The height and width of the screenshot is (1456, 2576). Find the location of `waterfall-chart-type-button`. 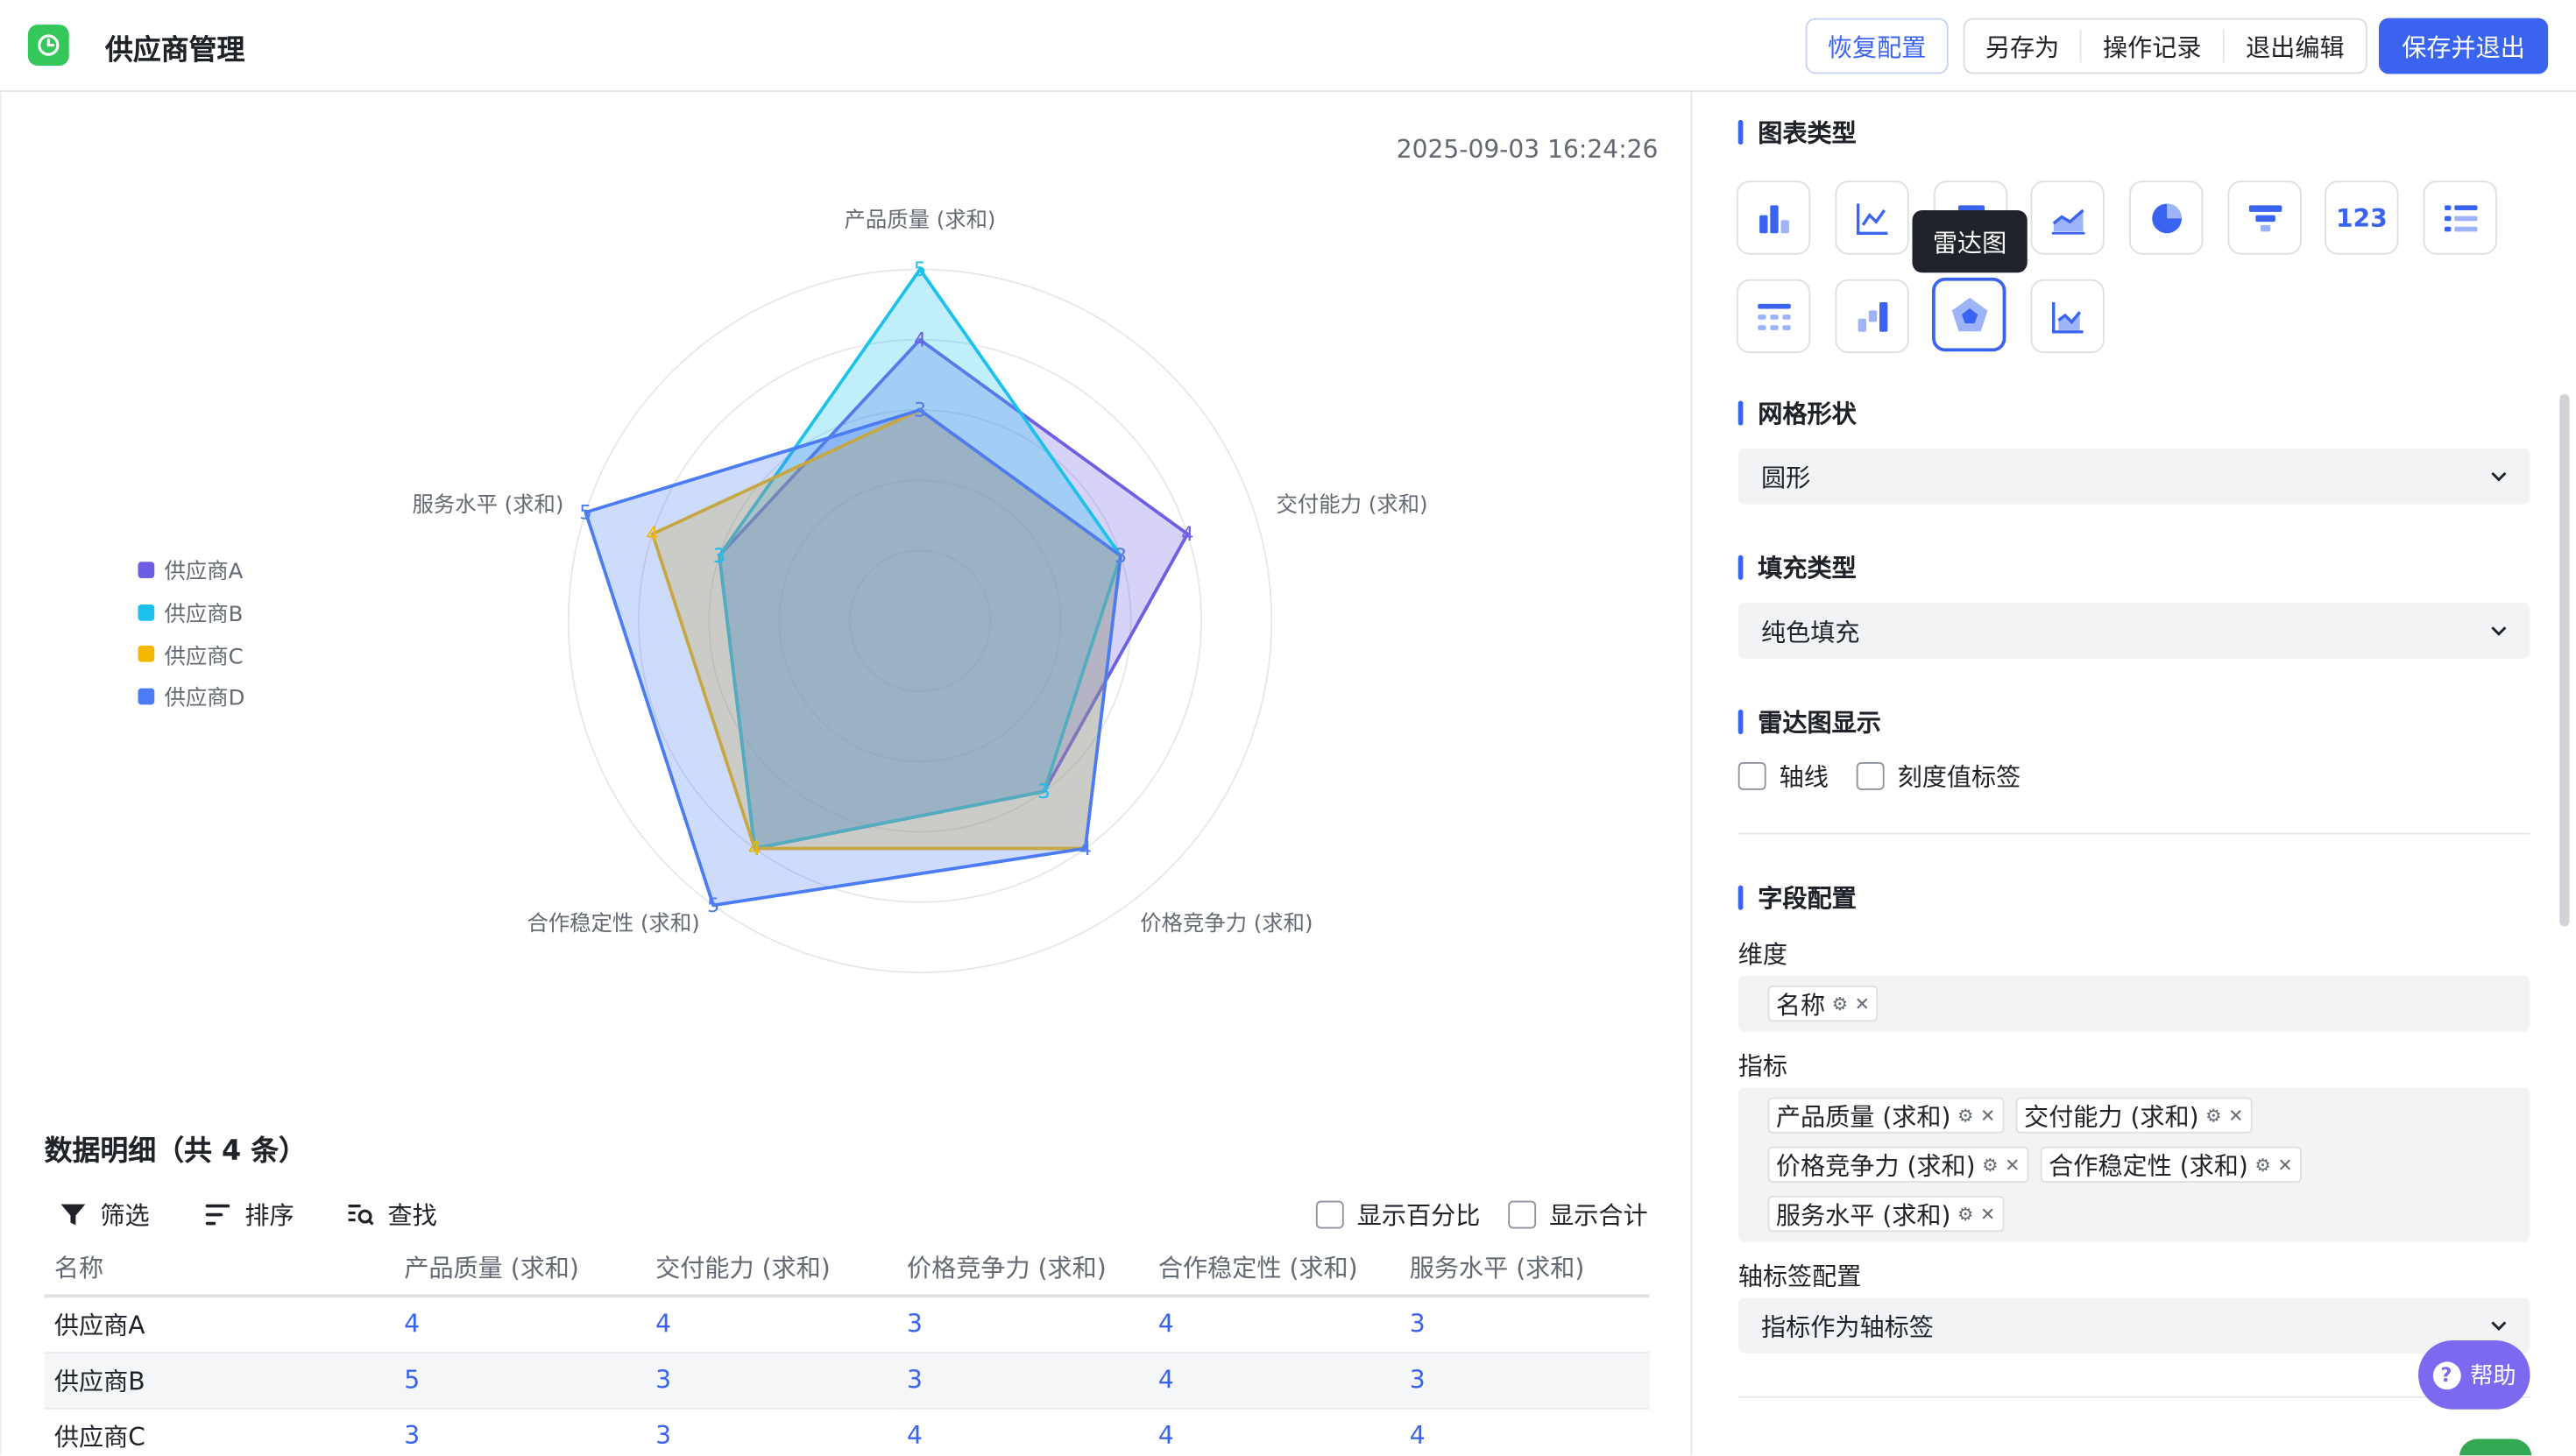

waterfall-chart-type-button is located at coordinates (1872, 316).